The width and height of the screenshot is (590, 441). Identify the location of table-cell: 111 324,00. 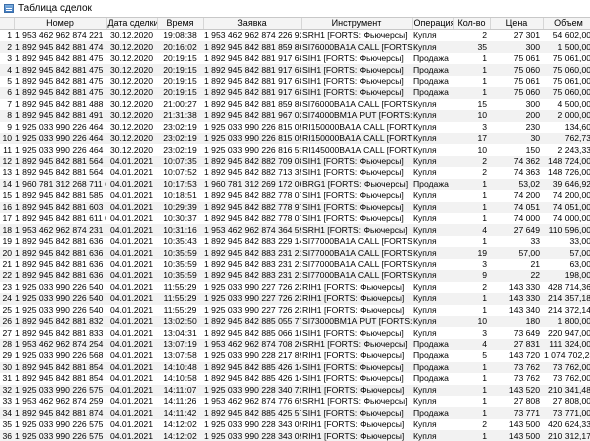
(566, 344).